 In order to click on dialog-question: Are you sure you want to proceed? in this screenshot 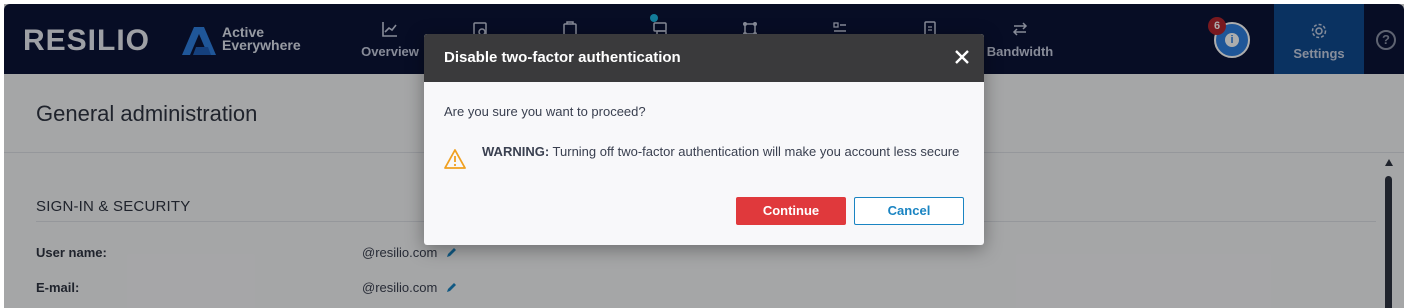, I will do `click(545, 111)`.